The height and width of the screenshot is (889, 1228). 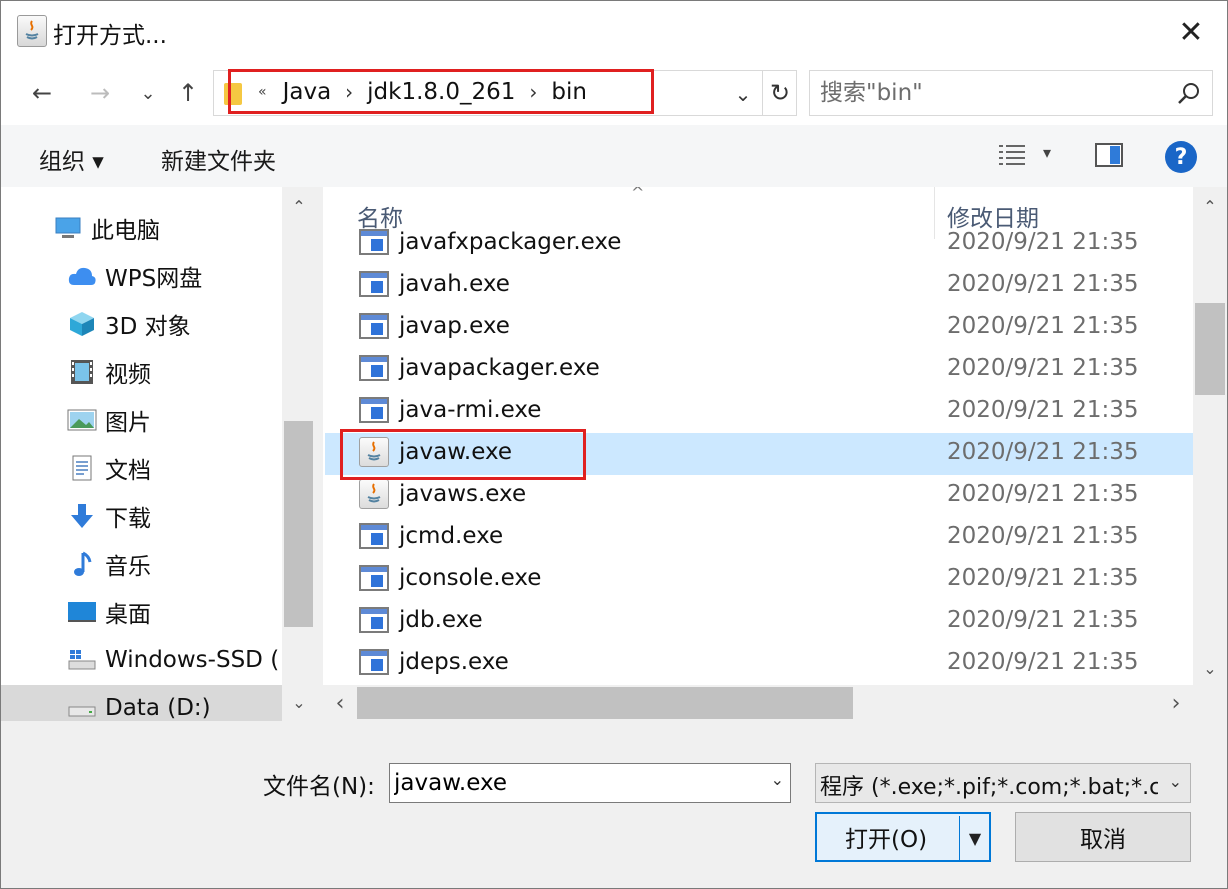 I want to click on view-options-button, so click(x=1012, y=159).